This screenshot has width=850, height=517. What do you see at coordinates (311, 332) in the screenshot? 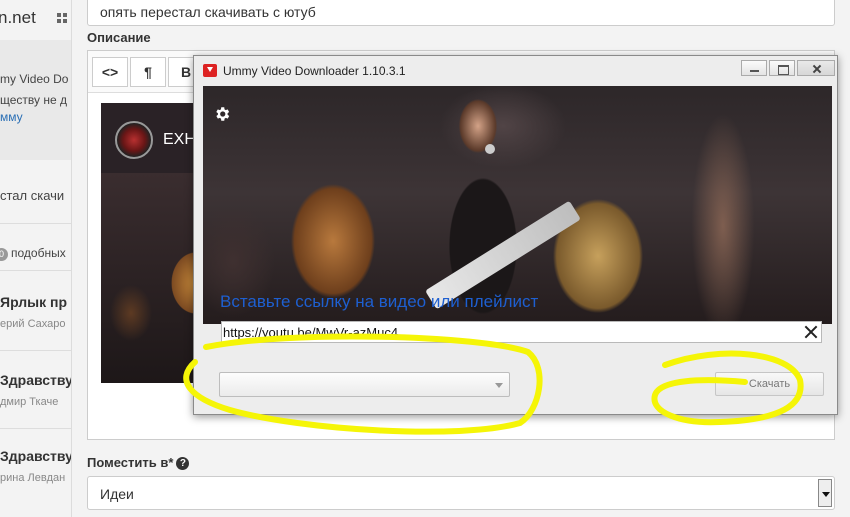
I see `url-input-value: https://youtu.be/MwVr-azMuc4` at bounding box center [311, 332].